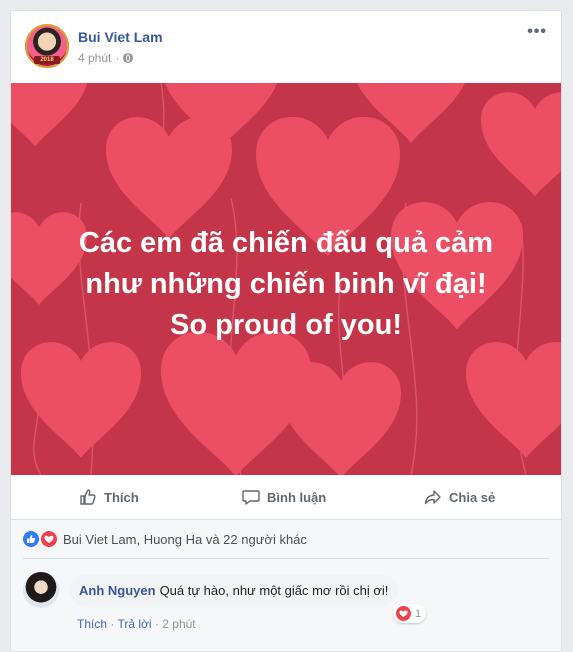 This screenshot has width=573, height=652. I want to click on like-button: Thích, so click(109, 497).